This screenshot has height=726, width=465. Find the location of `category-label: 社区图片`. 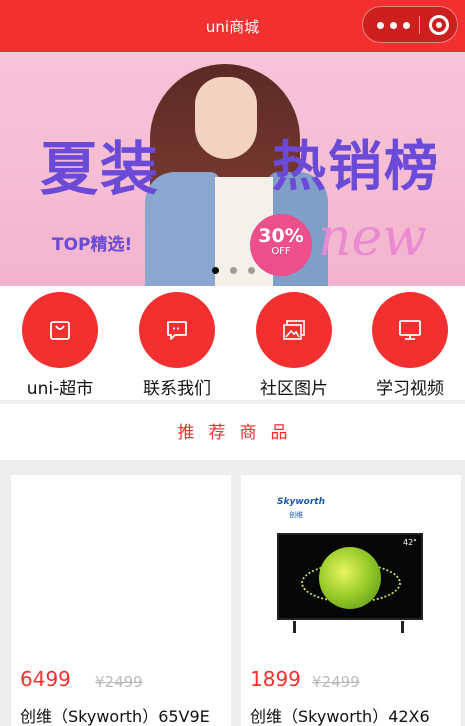

category-label: 社区图片 is located at coordinates (294, 389).